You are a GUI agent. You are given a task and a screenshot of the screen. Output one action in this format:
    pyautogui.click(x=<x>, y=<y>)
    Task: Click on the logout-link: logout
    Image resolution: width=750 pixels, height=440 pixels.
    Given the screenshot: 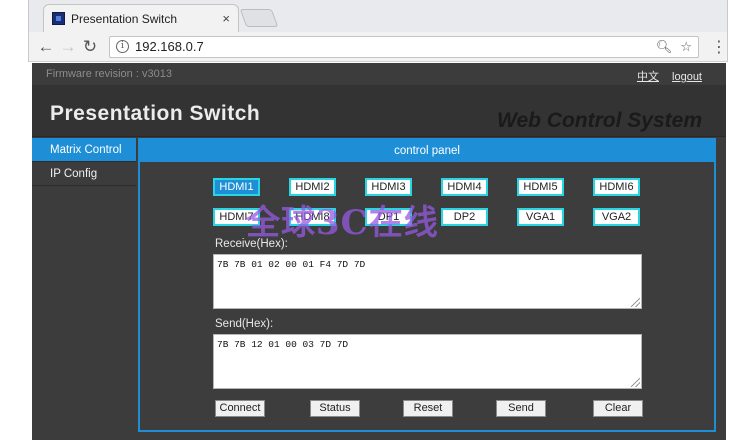 What is the action you would take?
    pyautogui.click(x=687, y=77)
    